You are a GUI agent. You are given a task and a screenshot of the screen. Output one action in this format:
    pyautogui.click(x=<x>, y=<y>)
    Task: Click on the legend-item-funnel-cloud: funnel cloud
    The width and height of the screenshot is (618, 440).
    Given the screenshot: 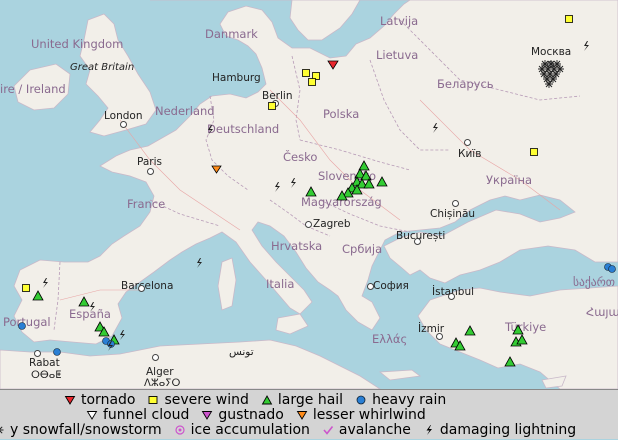 What is the action you would take?
    pyautogui.click(x=137, y=415)
    